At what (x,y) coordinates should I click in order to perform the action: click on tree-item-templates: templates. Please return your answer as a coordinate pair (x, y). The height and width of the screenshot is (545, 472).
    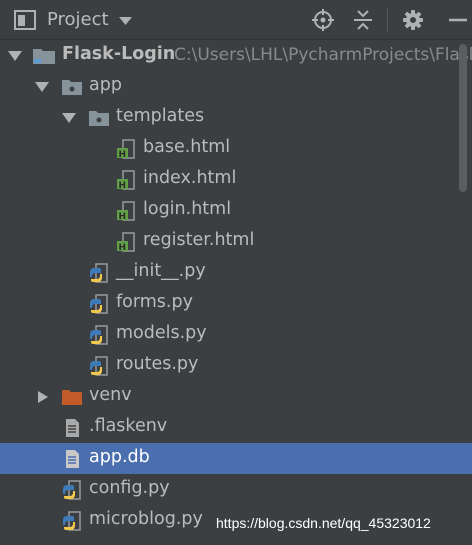
    Looking at the image, I should click on (236, 117).